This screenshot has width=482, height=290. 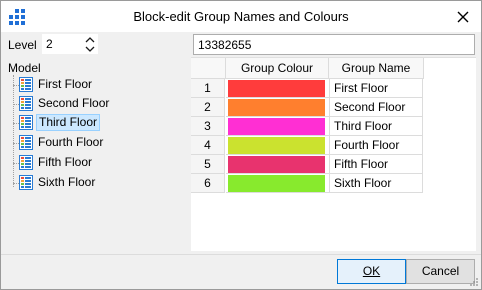 I want to click on ok-button-label: OK, so click(x=371, y=271).